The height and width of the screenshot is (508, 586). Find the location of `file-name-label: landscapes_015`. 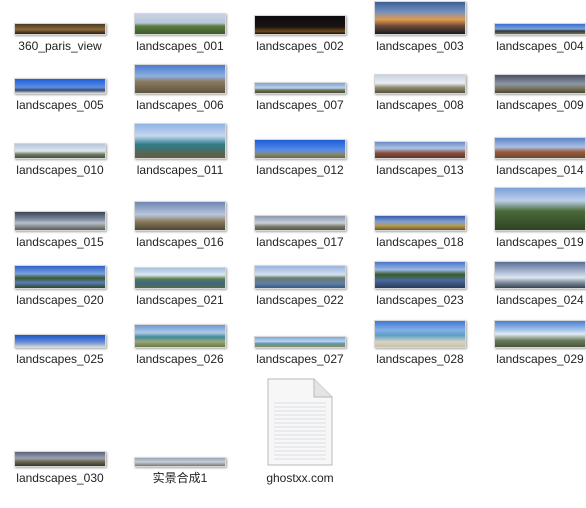

file-name-label: landscapes_015 is located at coordinates (60, 242).